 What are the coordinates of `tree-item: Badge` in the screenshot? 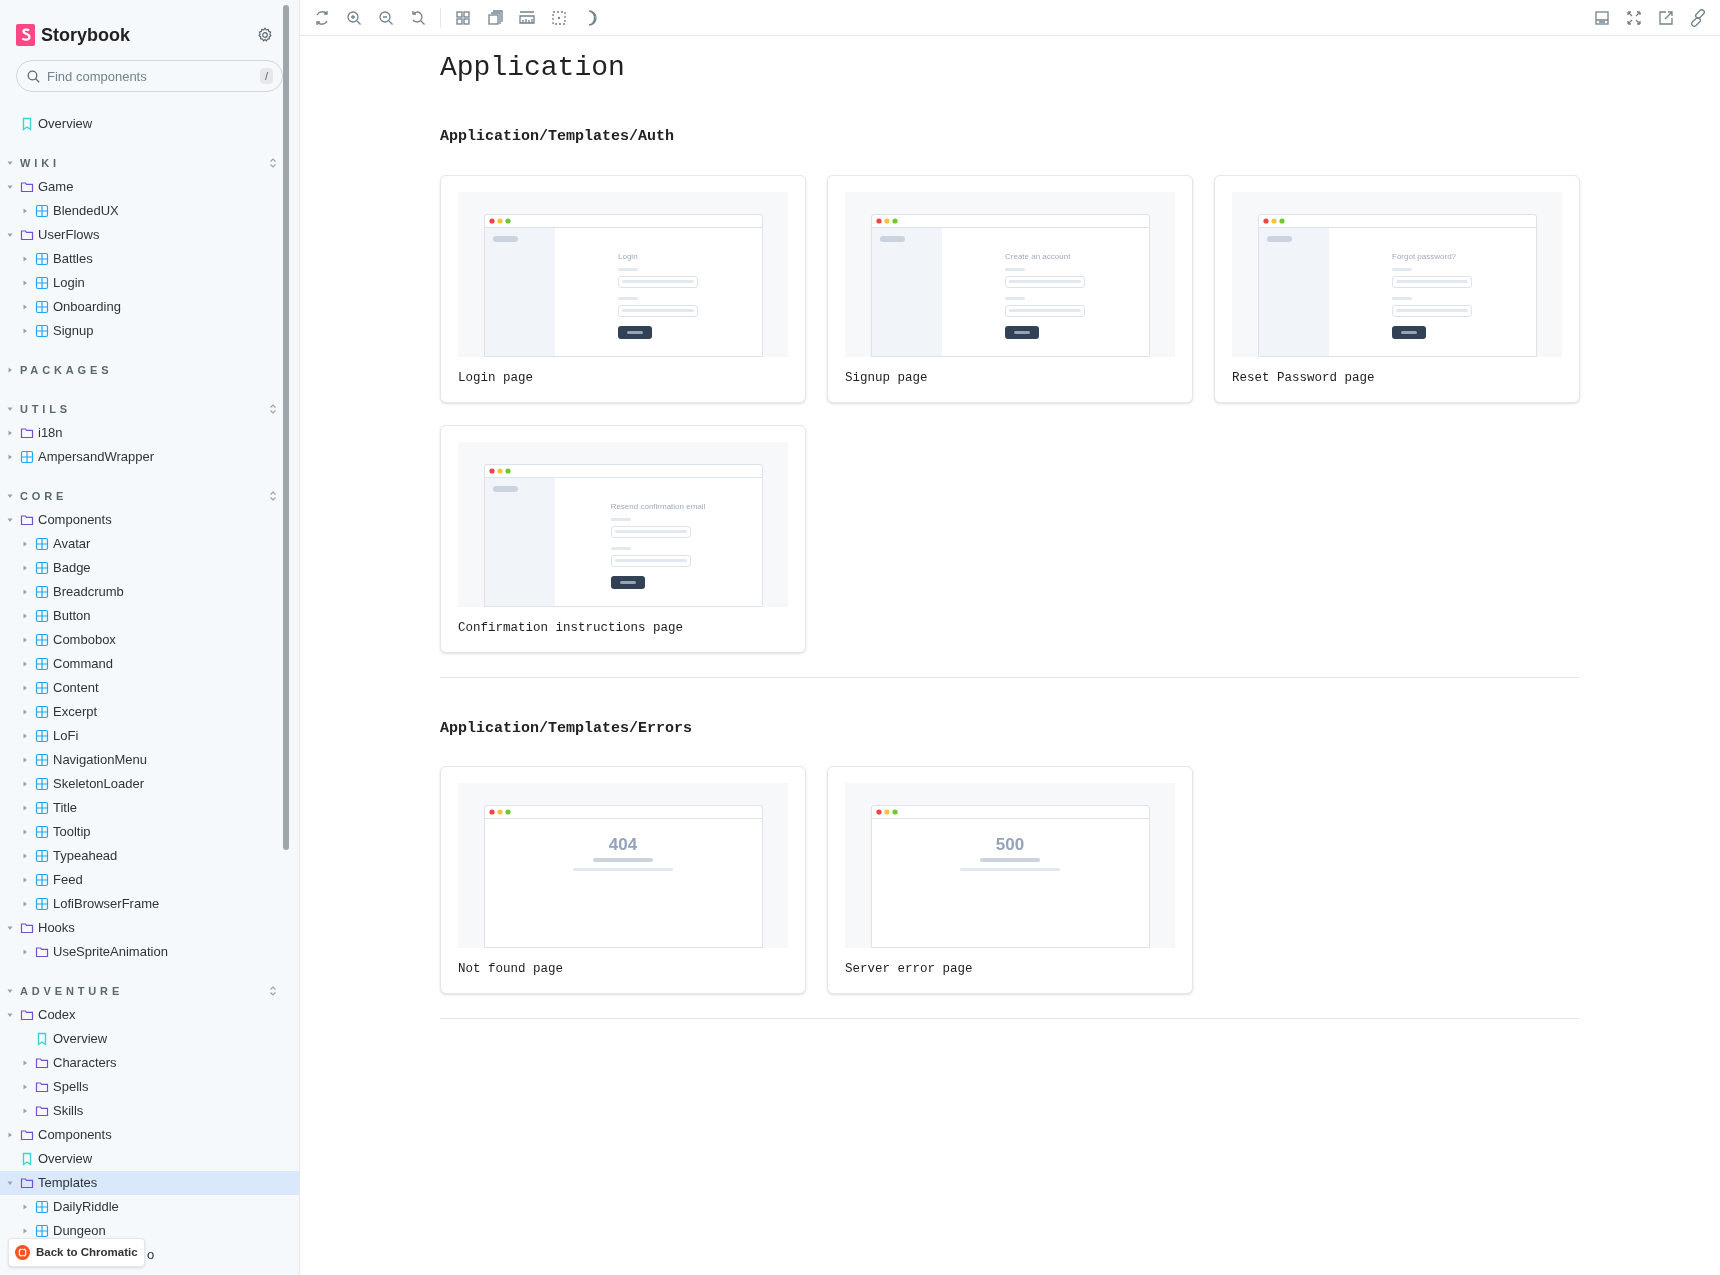 It's located at (149, 568).